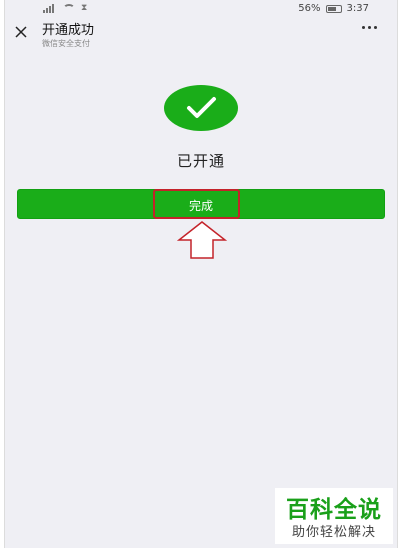 The height and width of the screenshot is (550, 400). What do you see at coordinates (84, 8) in the screenshot?
I see `hourglass-icon: ⧗` at bounding box center [84, 8].